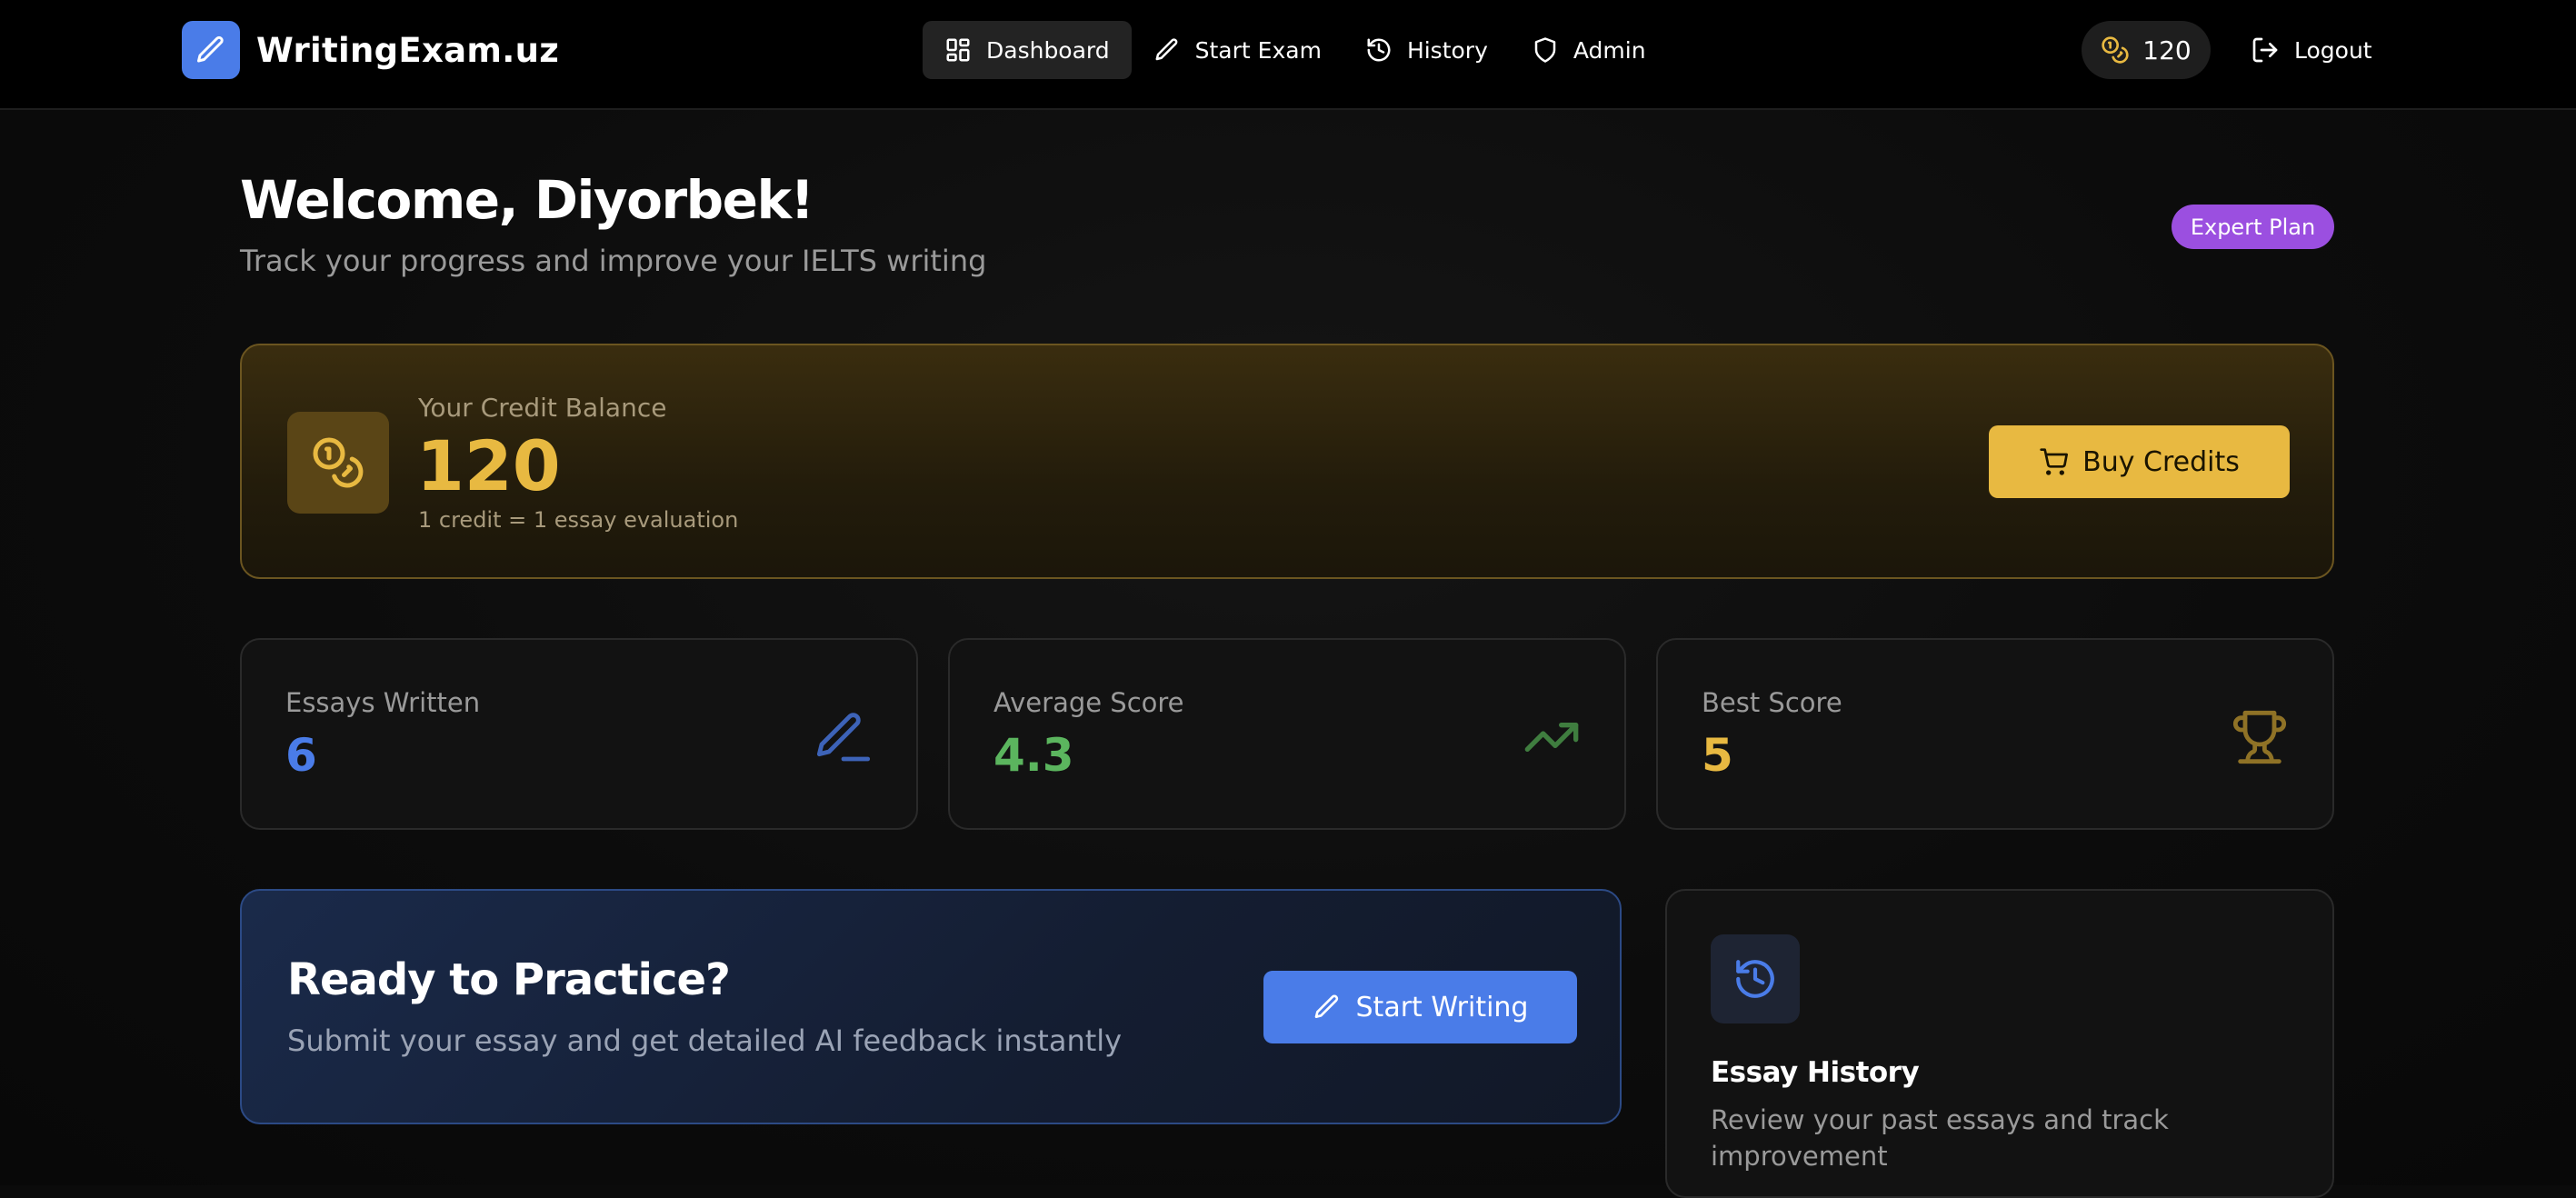 The width and height of the screenshot is (2576, 1198). What do you see at coordinates (1048, 50) in the screenshot?
I see `nav-label-dashboard: Dashboard` at bounding box center [1048, 50].